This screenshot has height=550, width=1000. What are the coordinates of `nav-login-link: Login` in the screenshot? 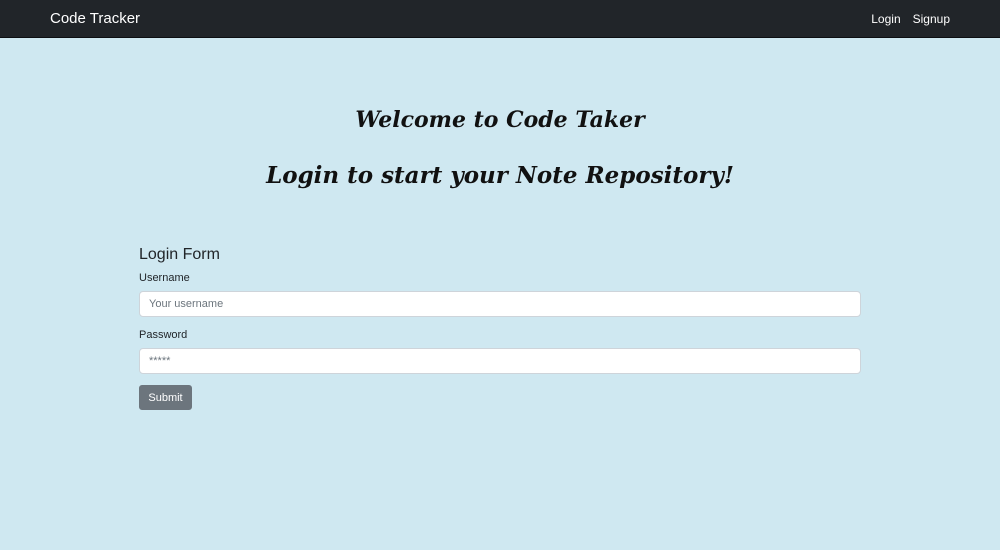 It's located at (885, 19).